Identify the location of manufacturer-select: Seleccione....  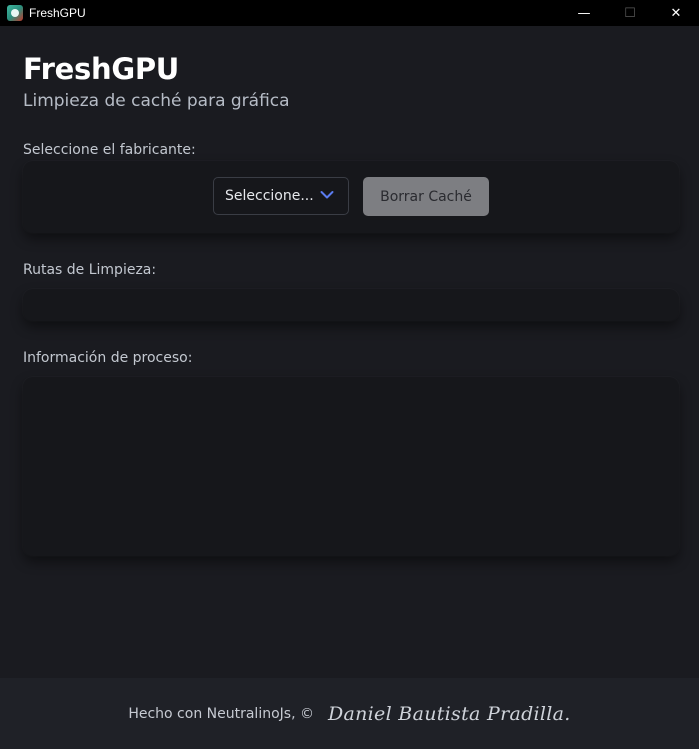
(281, 196).